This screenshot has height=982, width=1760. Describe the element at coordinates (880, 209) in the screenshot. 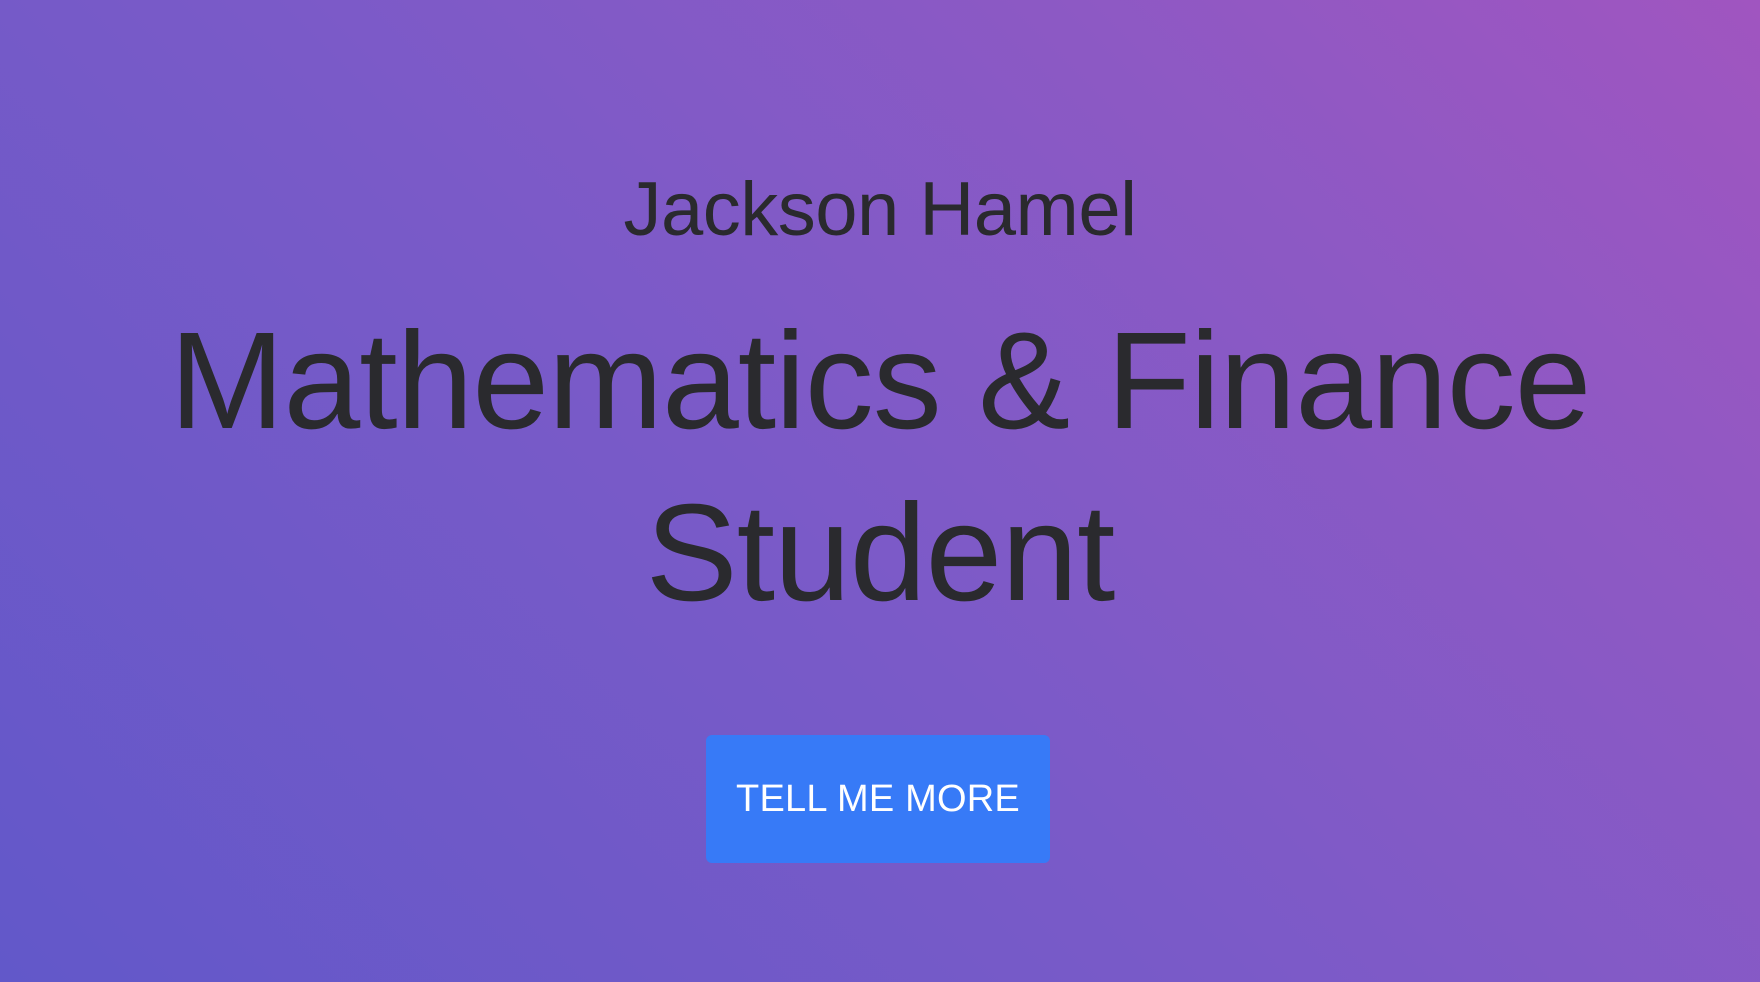

I see `hero-name: Jackson Hamel` at that location.